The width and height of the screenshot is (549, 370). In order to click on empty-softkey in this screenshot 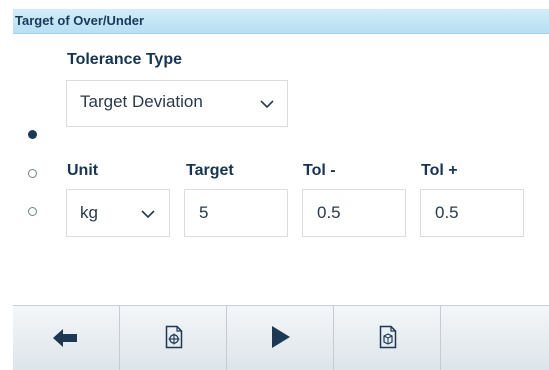, I will do `click(495, 338)`.